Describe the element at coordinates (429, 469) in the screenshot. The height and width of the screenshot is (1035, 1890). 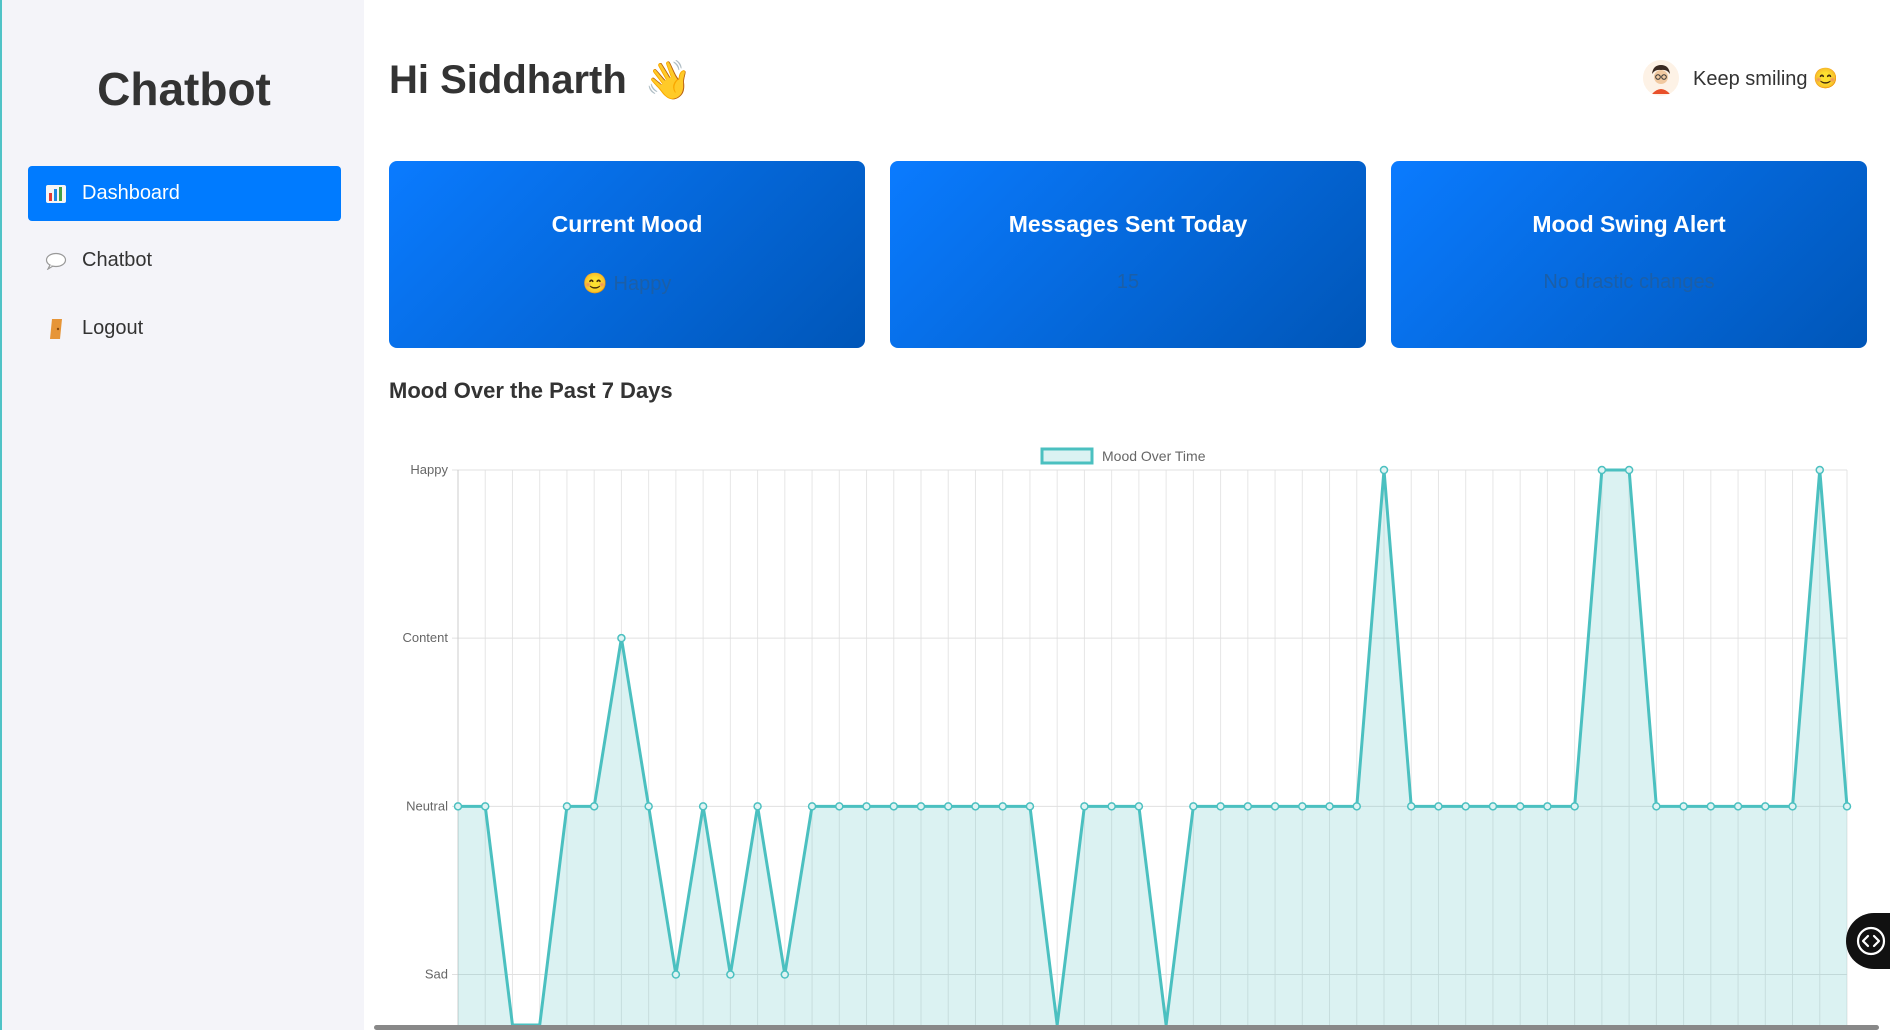
I see `y-tick-label: Happy` at that location.